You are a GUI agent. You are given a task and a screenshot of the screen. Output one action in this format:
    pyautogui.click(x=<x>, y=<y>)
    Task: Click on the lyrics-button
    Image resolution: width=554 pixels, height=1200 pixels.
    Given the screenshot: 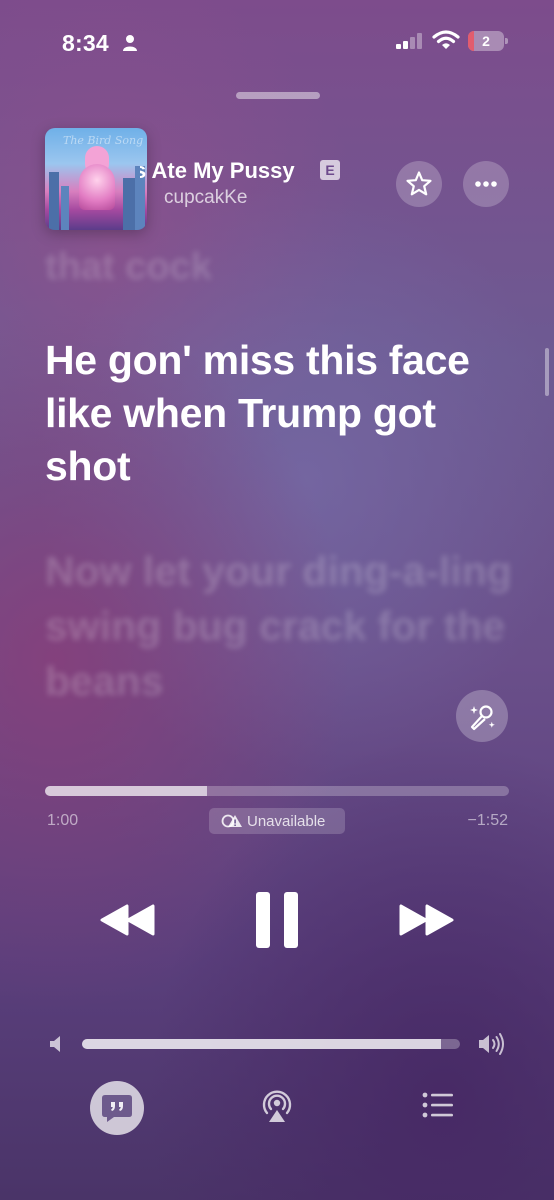 What is the action you would take?
    pyautogui.click(x=117, y=1108)
    